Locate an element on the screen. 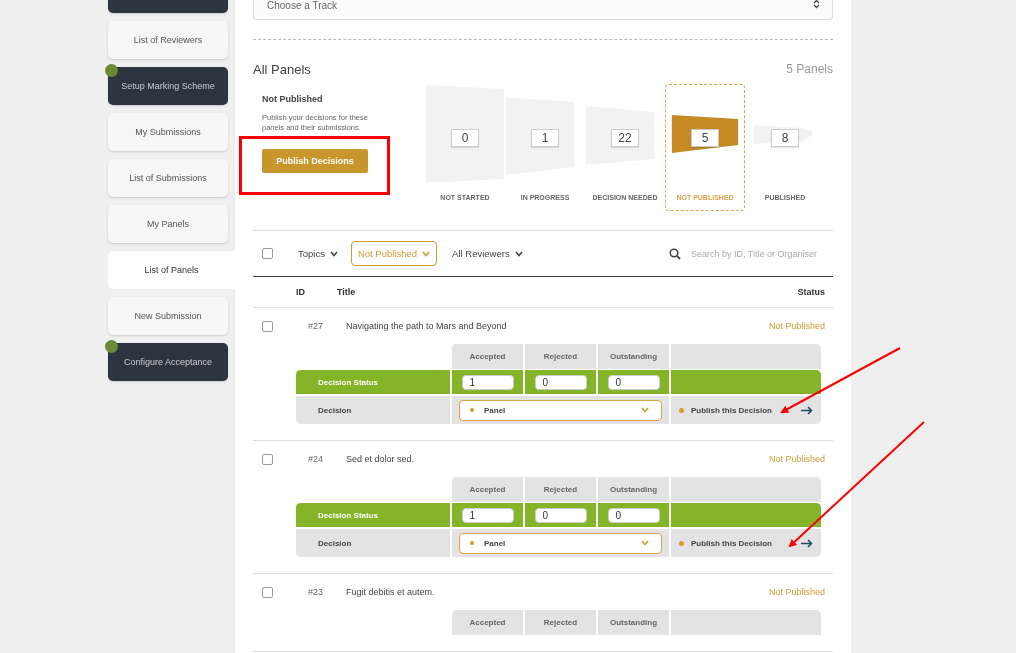 The width and height of the screenshot is (1016, 653). stage-count: 8 is located at coordinates (785, 138).